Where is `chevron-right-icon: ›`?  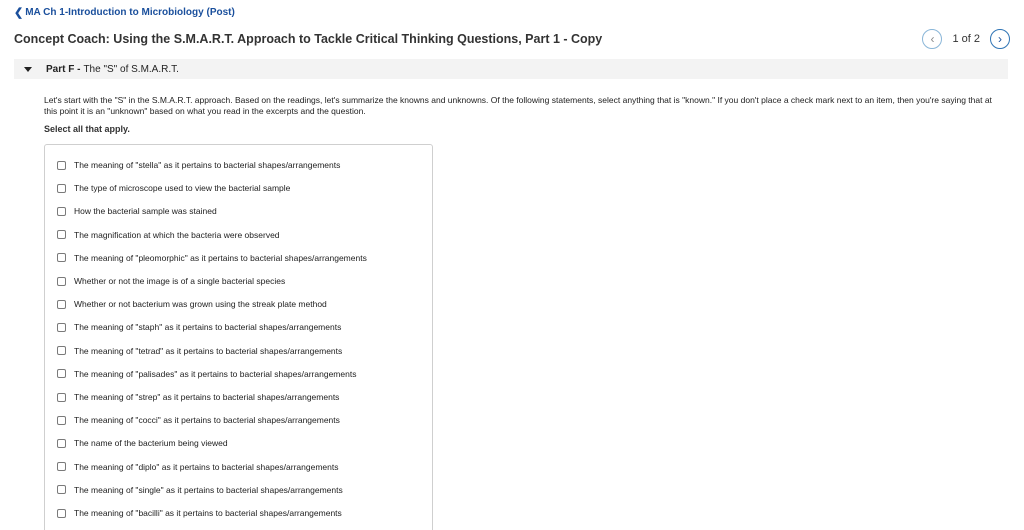
chevron-right-icon: › is located at coordinates (1000, 39).